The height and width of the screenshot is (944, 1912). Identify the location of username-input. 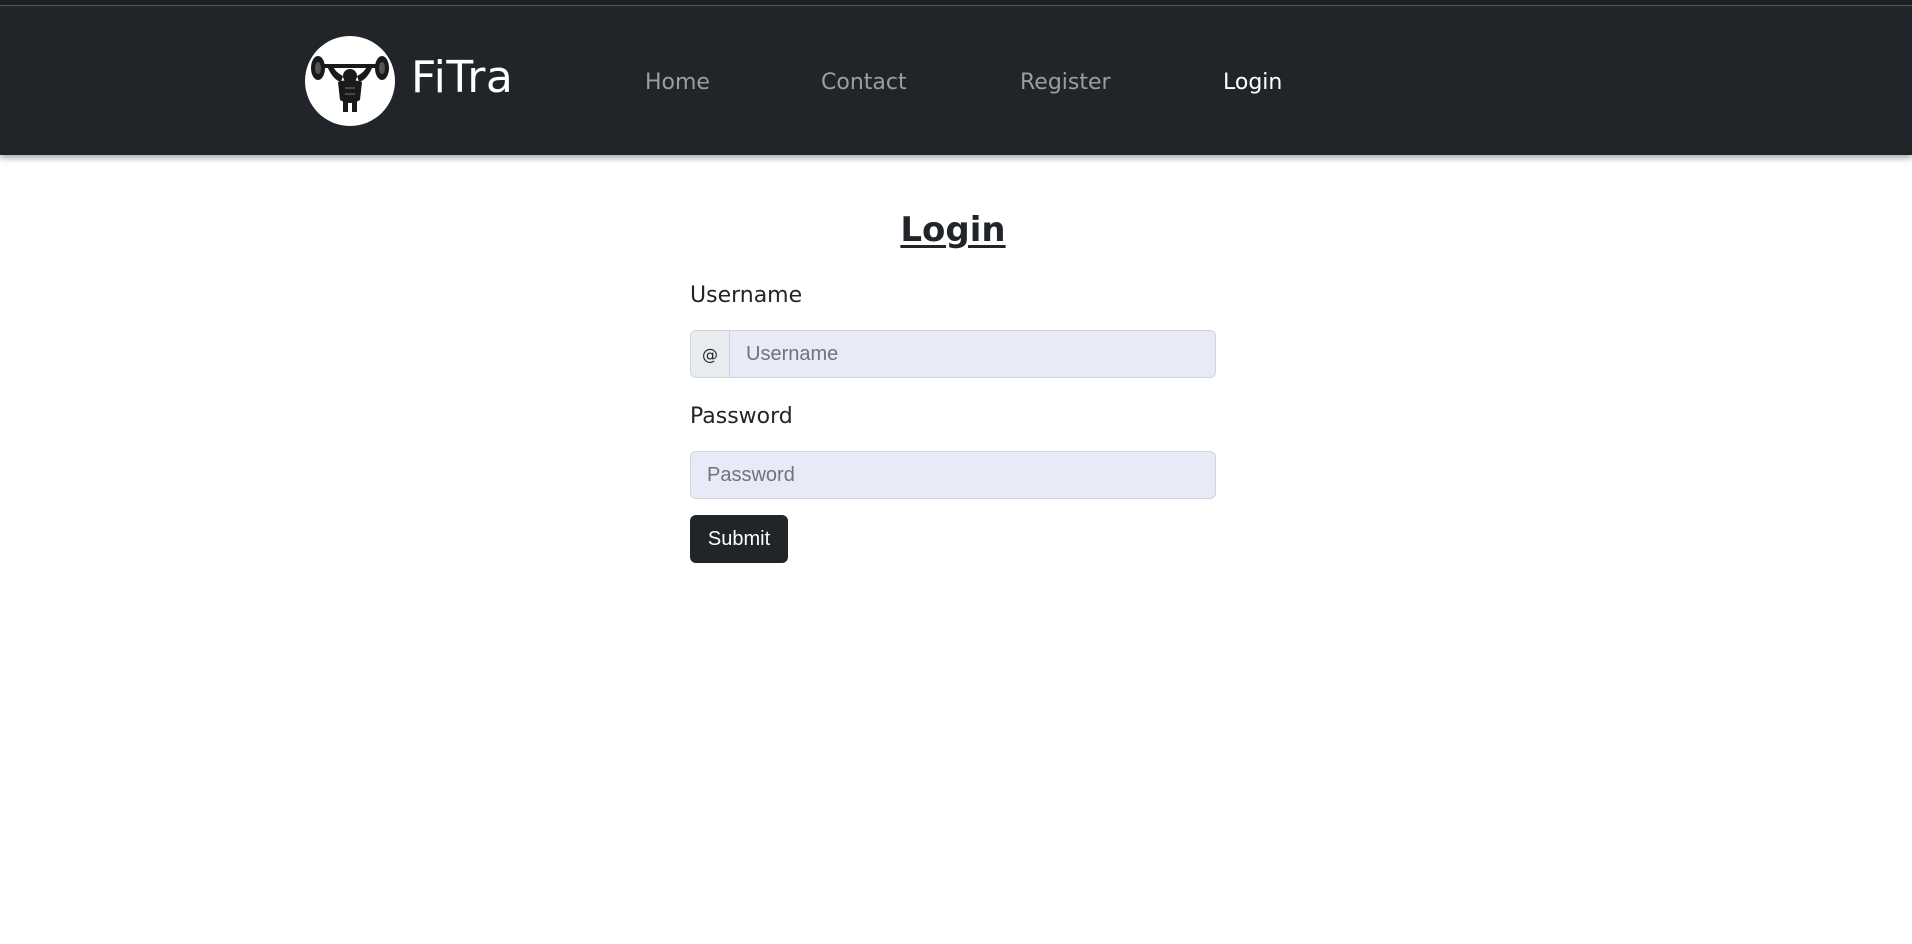
(972, 354).